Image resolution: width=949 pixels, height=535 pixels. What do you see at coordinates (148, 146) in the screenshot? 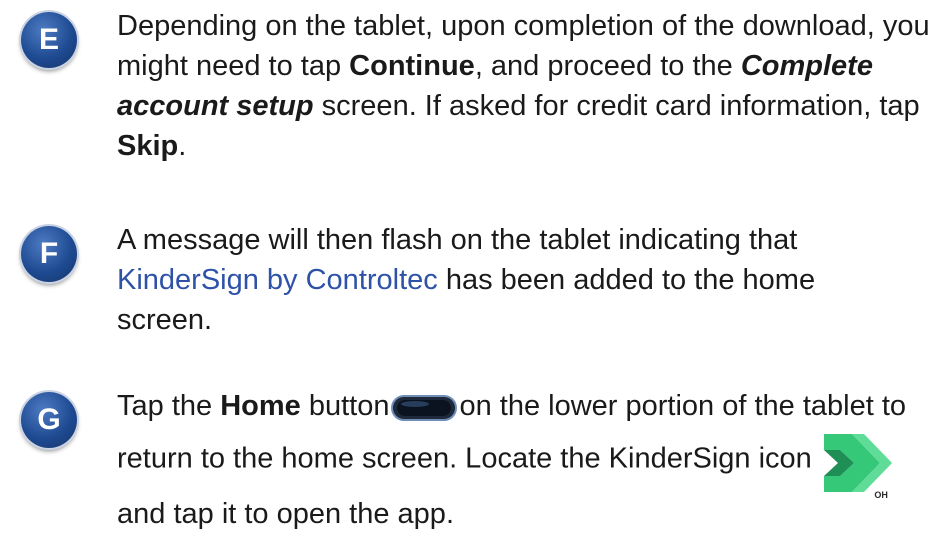
I see `skip-label: Skip` at bounding box center [148, 146].